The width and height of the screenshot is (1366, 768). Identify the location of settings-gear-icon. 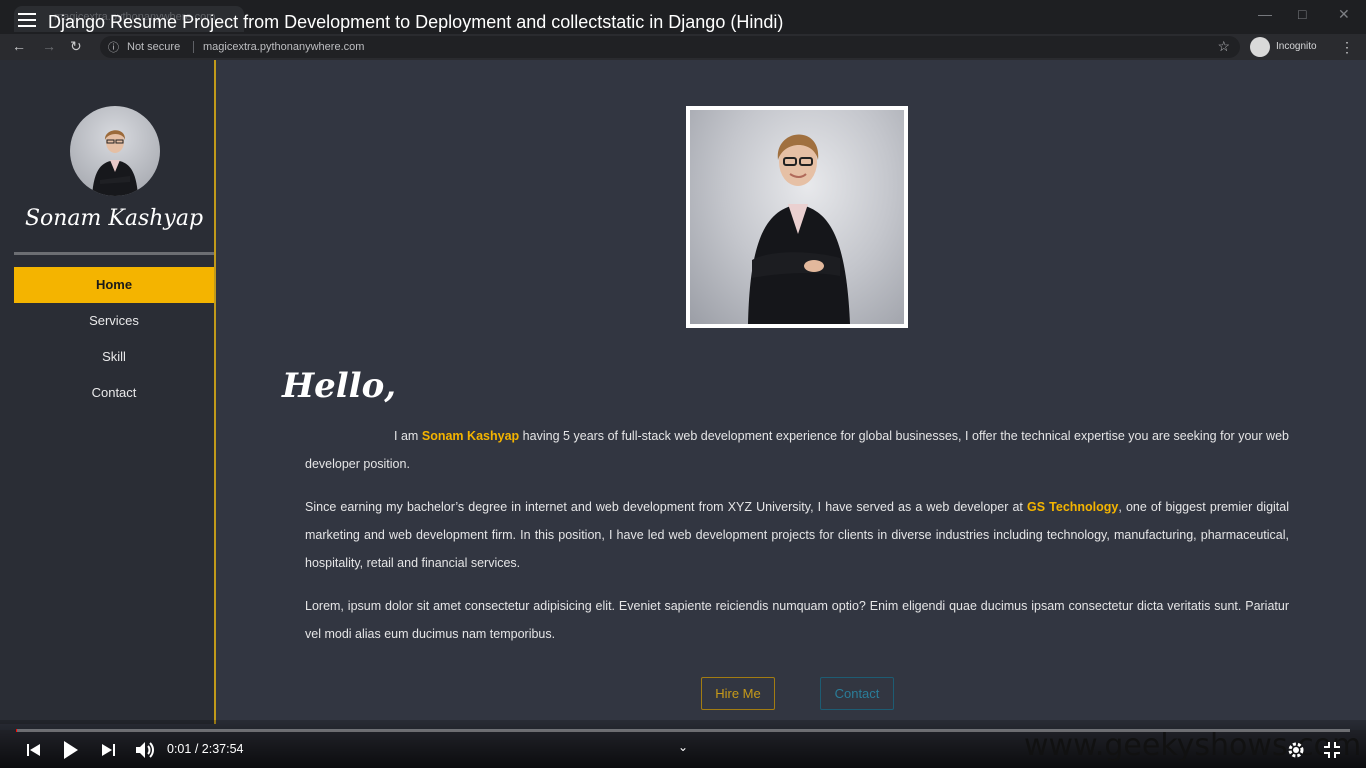
(1296, 750).